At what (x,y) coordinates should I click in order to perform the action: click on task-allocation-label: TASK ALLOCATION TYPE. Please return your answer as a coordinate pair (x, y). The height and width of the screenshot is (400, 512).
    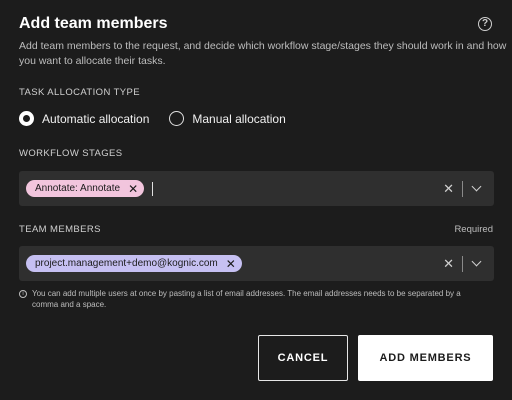
    Looking at the image, I should click on (79, 92).